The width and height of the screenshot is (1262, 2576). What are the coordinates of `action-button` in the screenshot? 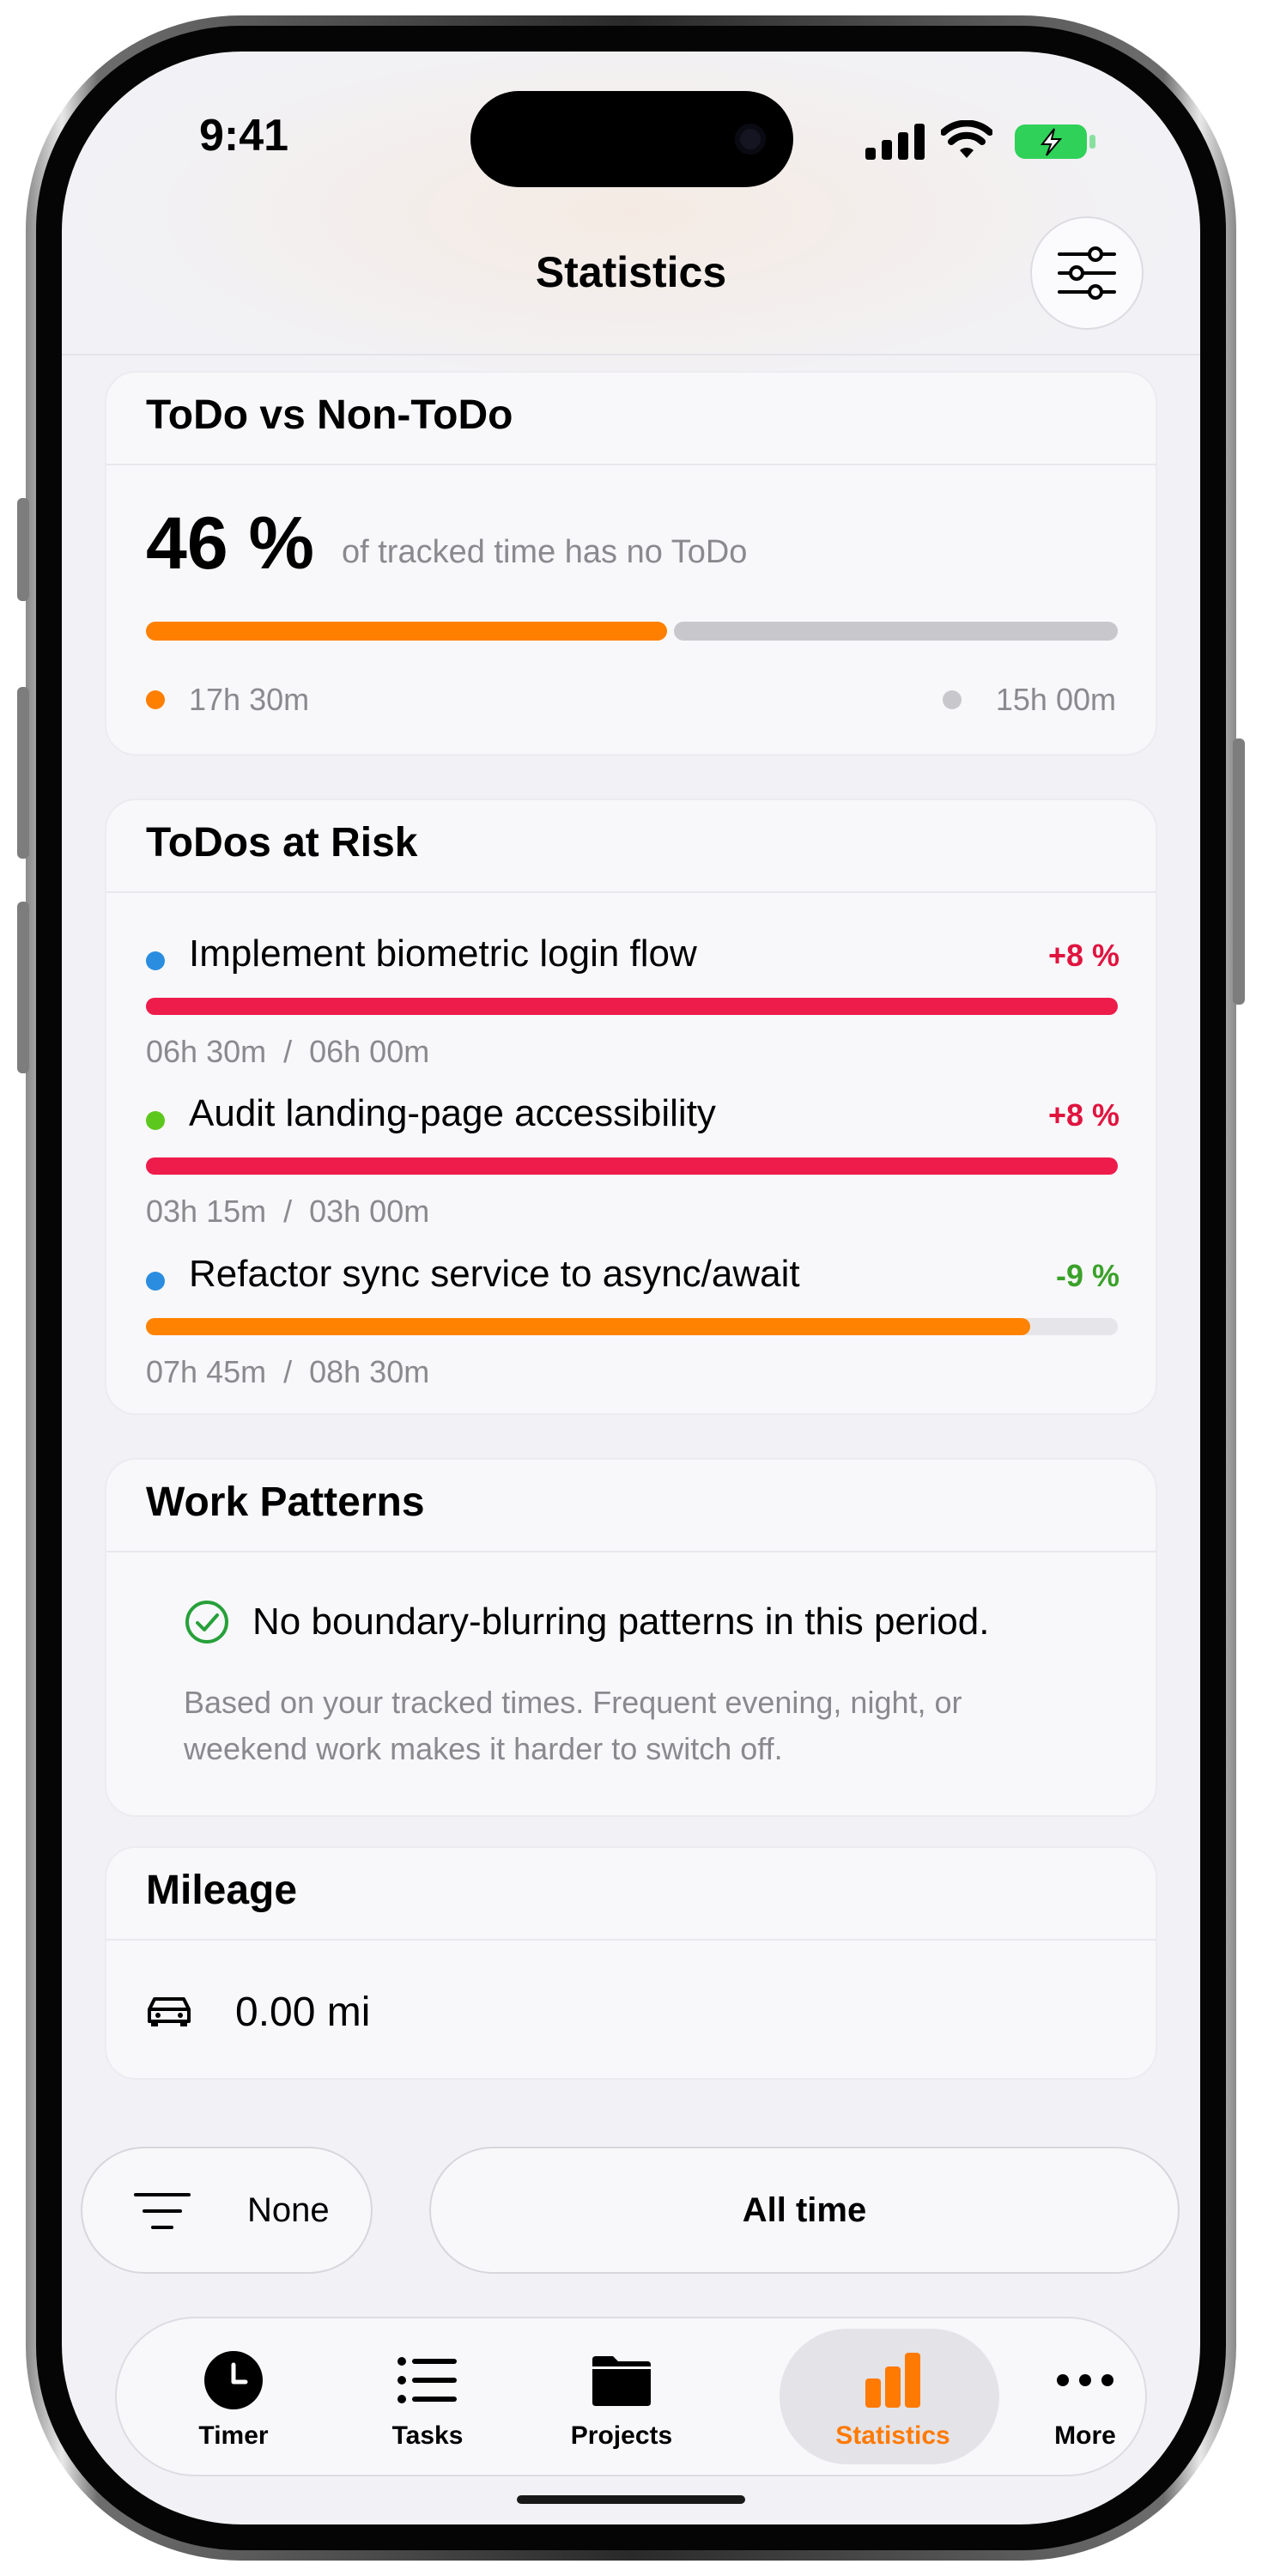 It's located at (23, 550).